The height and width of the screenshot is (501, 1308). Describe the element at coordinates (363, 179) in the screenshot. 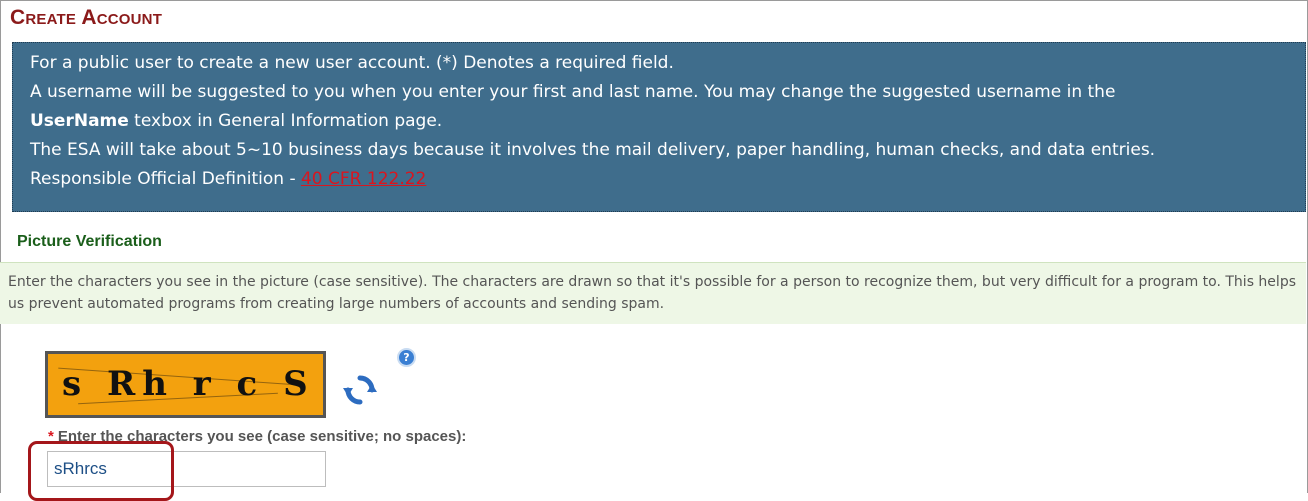

I see `cfr-link: 40 CFR 122.22` at that location.